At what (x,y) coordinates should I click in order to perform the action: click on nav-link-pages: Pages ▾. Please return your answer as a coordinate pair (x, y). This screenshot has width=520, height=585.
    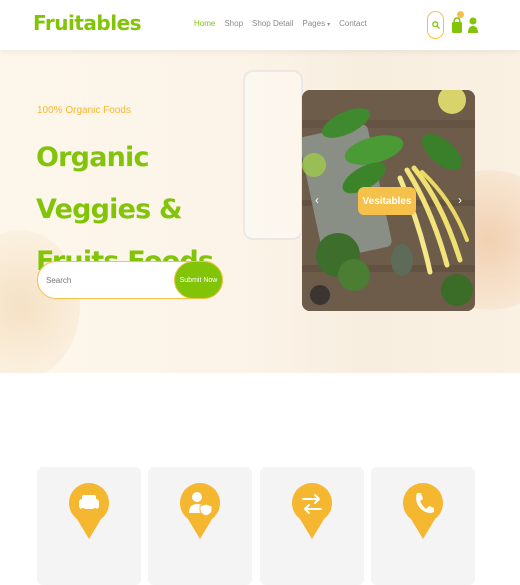
    Looking at the image, I should click on (316, 23).